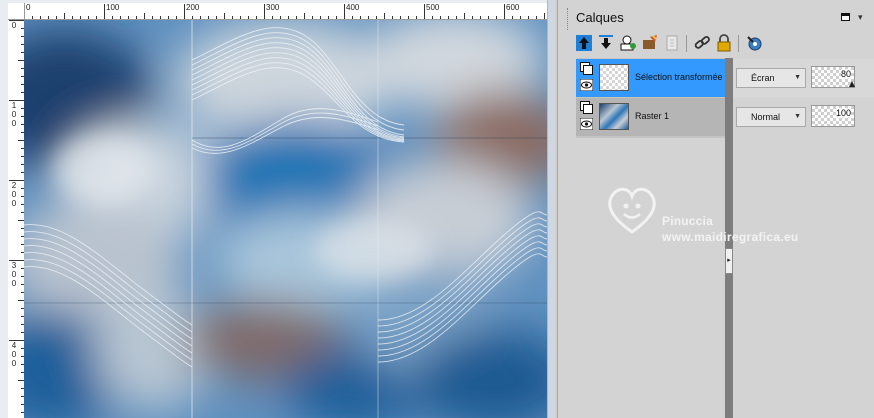 This screenshot has width=874, height=418. Describe the element at coordinates (845, 17) in the screenshot. I see `restore-window-button` at that location.